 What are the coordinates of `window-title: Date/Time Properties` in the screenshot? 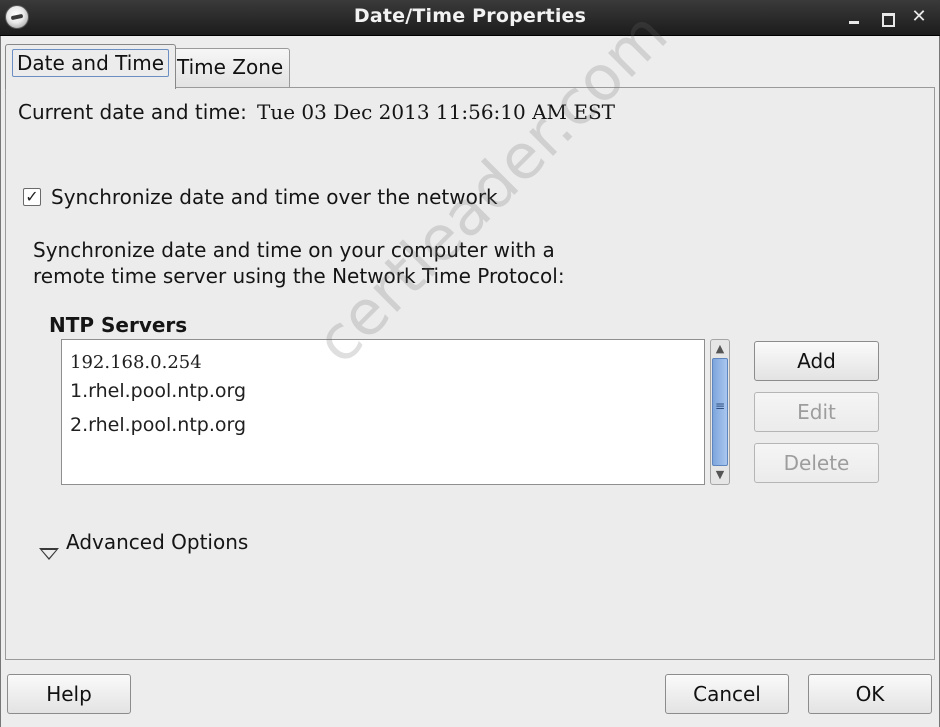 It's located at (470, 16).